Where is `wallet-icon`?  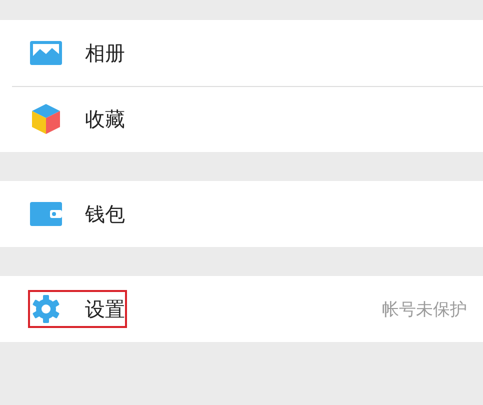
wallet-icon is located at coordinates (46, 214).